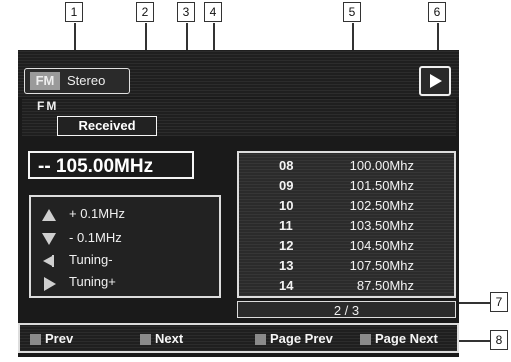 The image size is (511, 362). I want to click on preset-item: 10 102.50Mhz, so click(346, 206).